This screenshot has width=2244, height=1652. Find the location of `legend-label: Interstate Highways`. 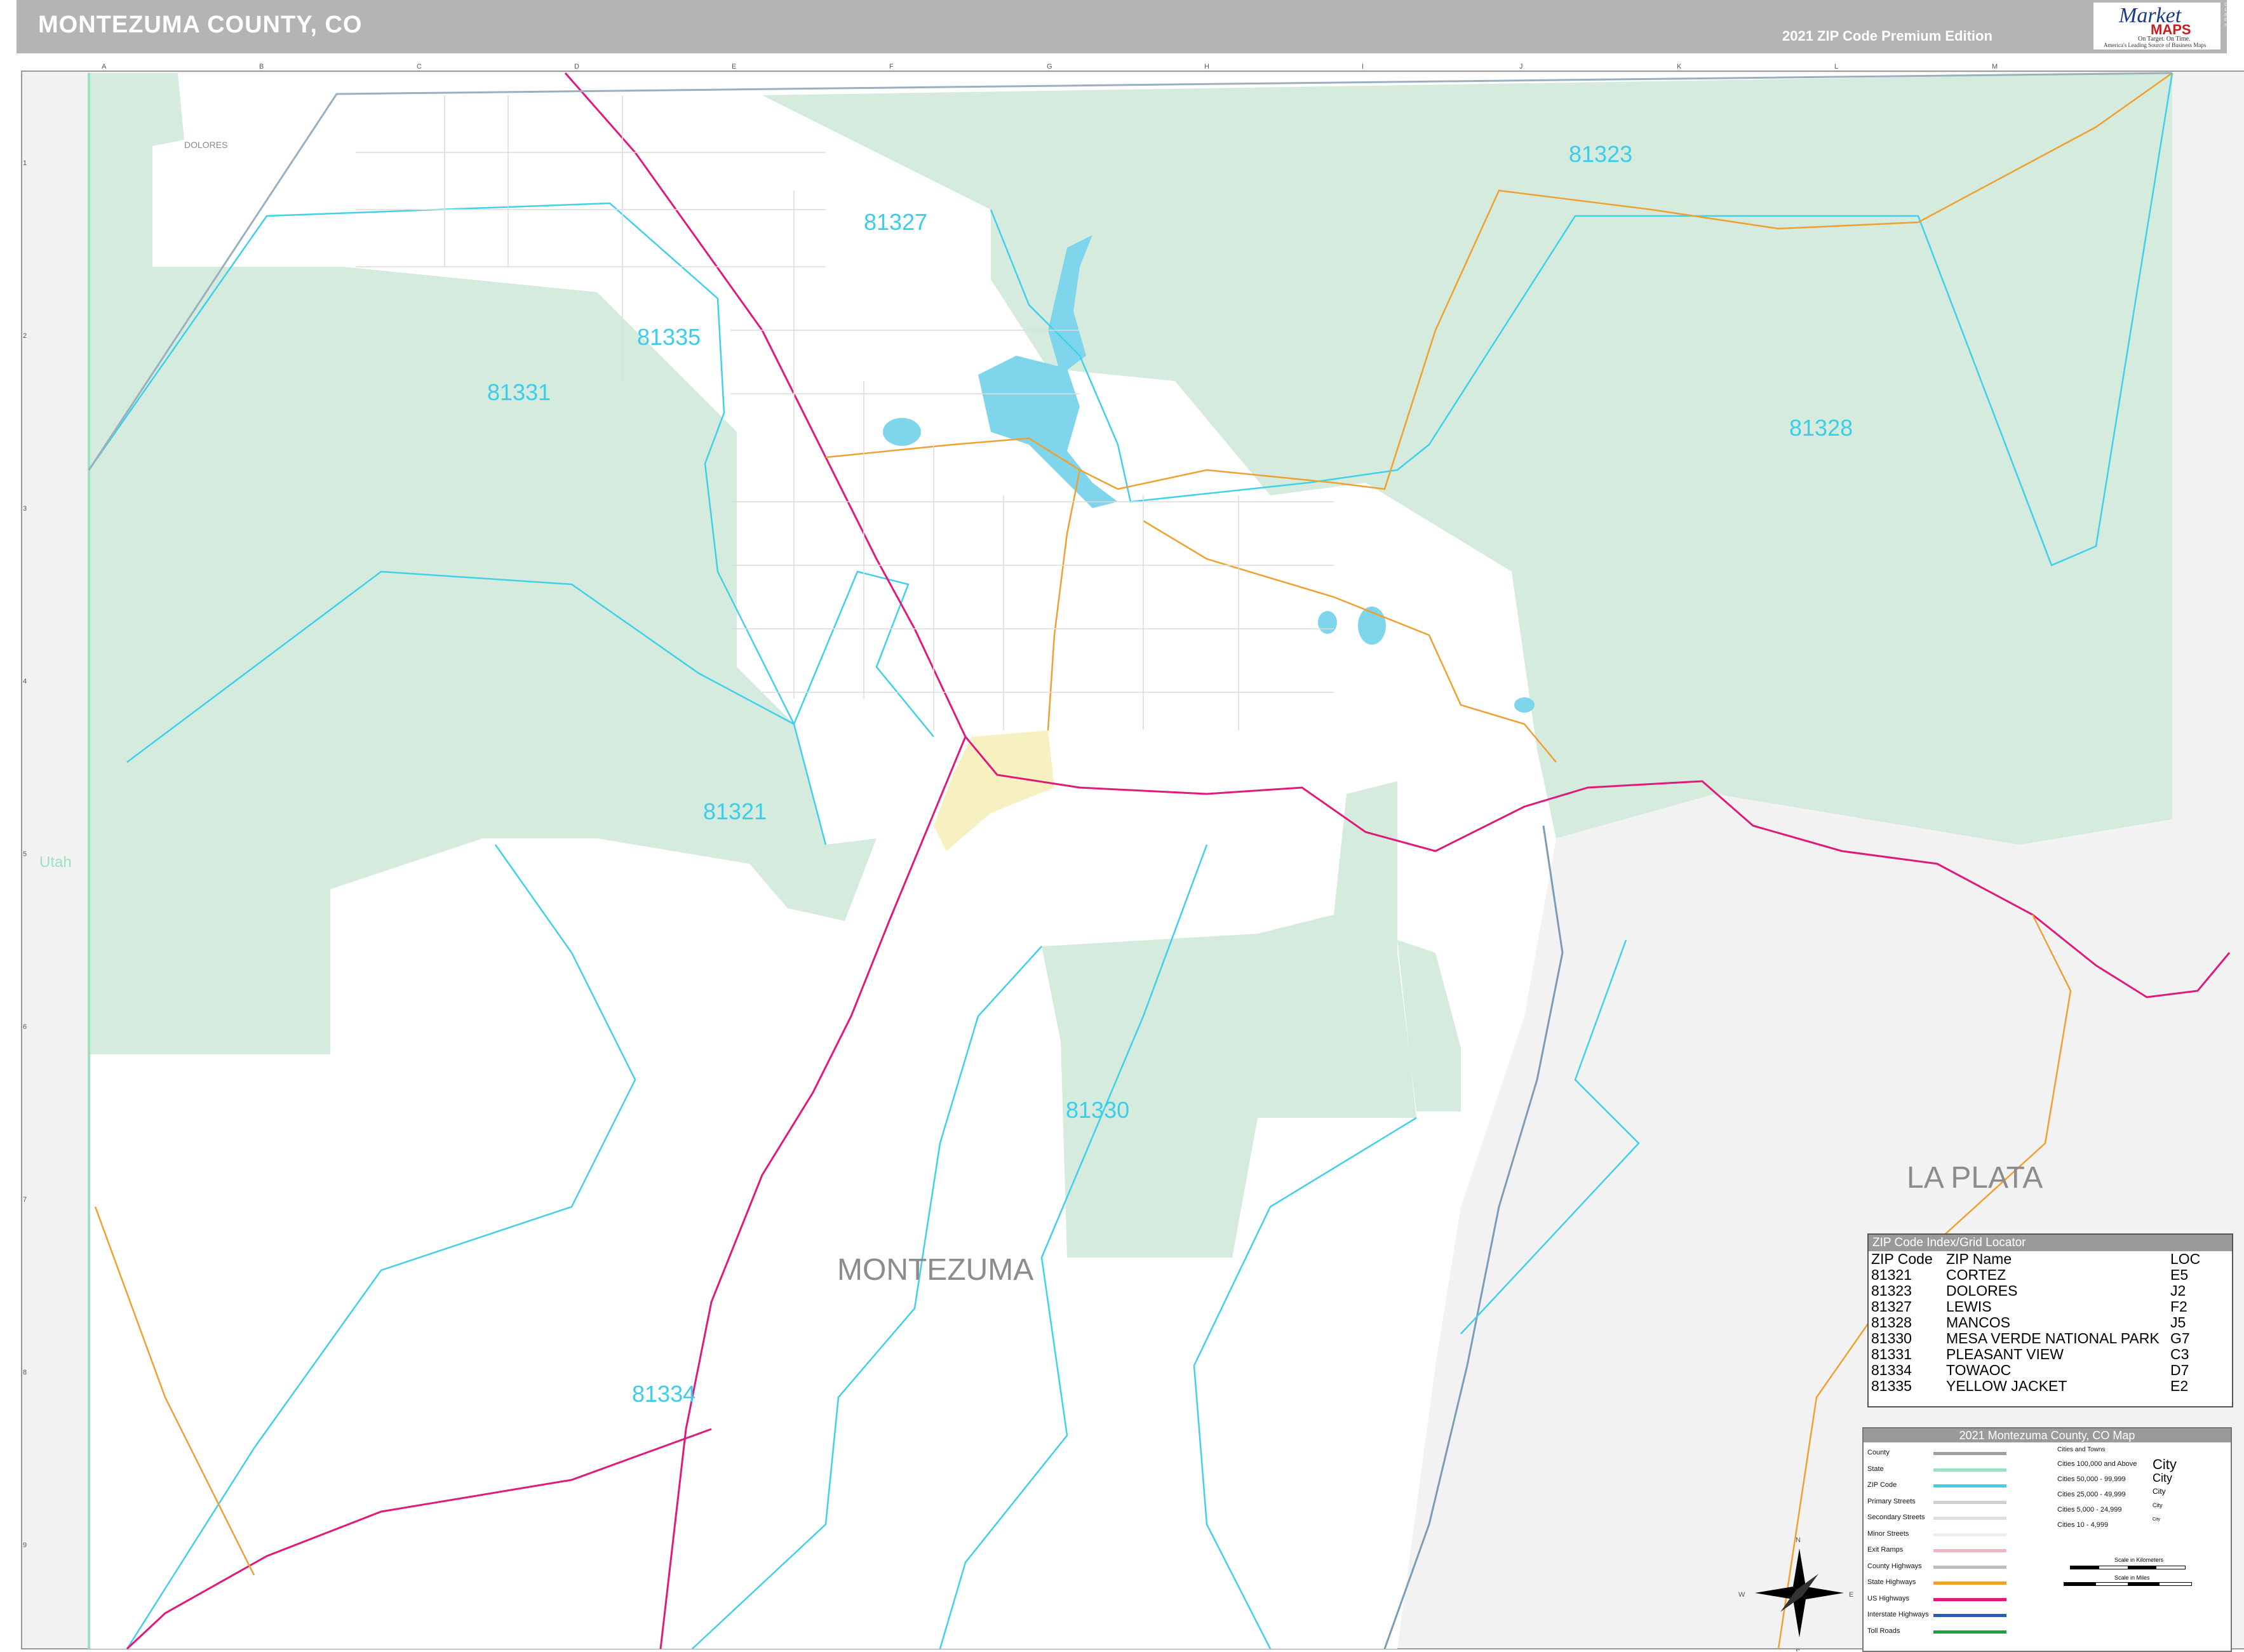

legend-label: Interstate Highways is located at coordinates (1898, 1614).